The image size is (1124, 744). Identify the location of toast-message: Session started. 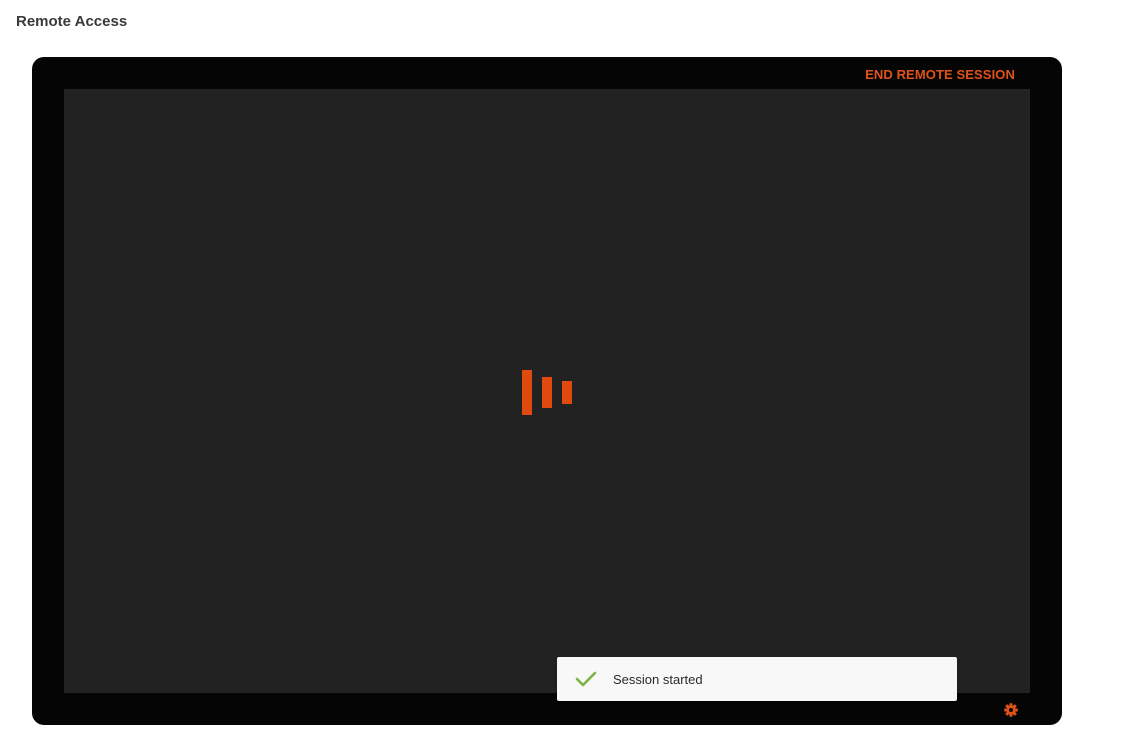
(658, 679).